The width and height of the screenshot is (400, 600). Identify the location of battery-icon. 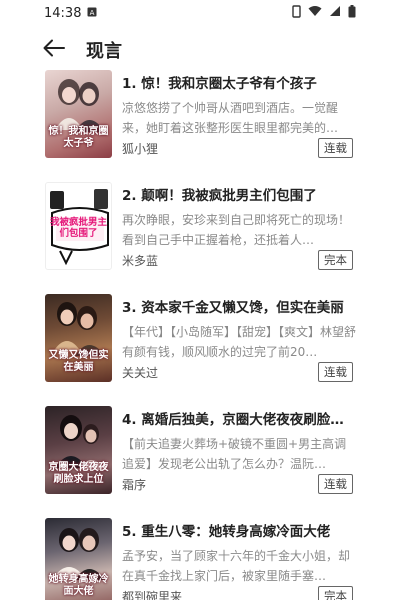
(352, 13).